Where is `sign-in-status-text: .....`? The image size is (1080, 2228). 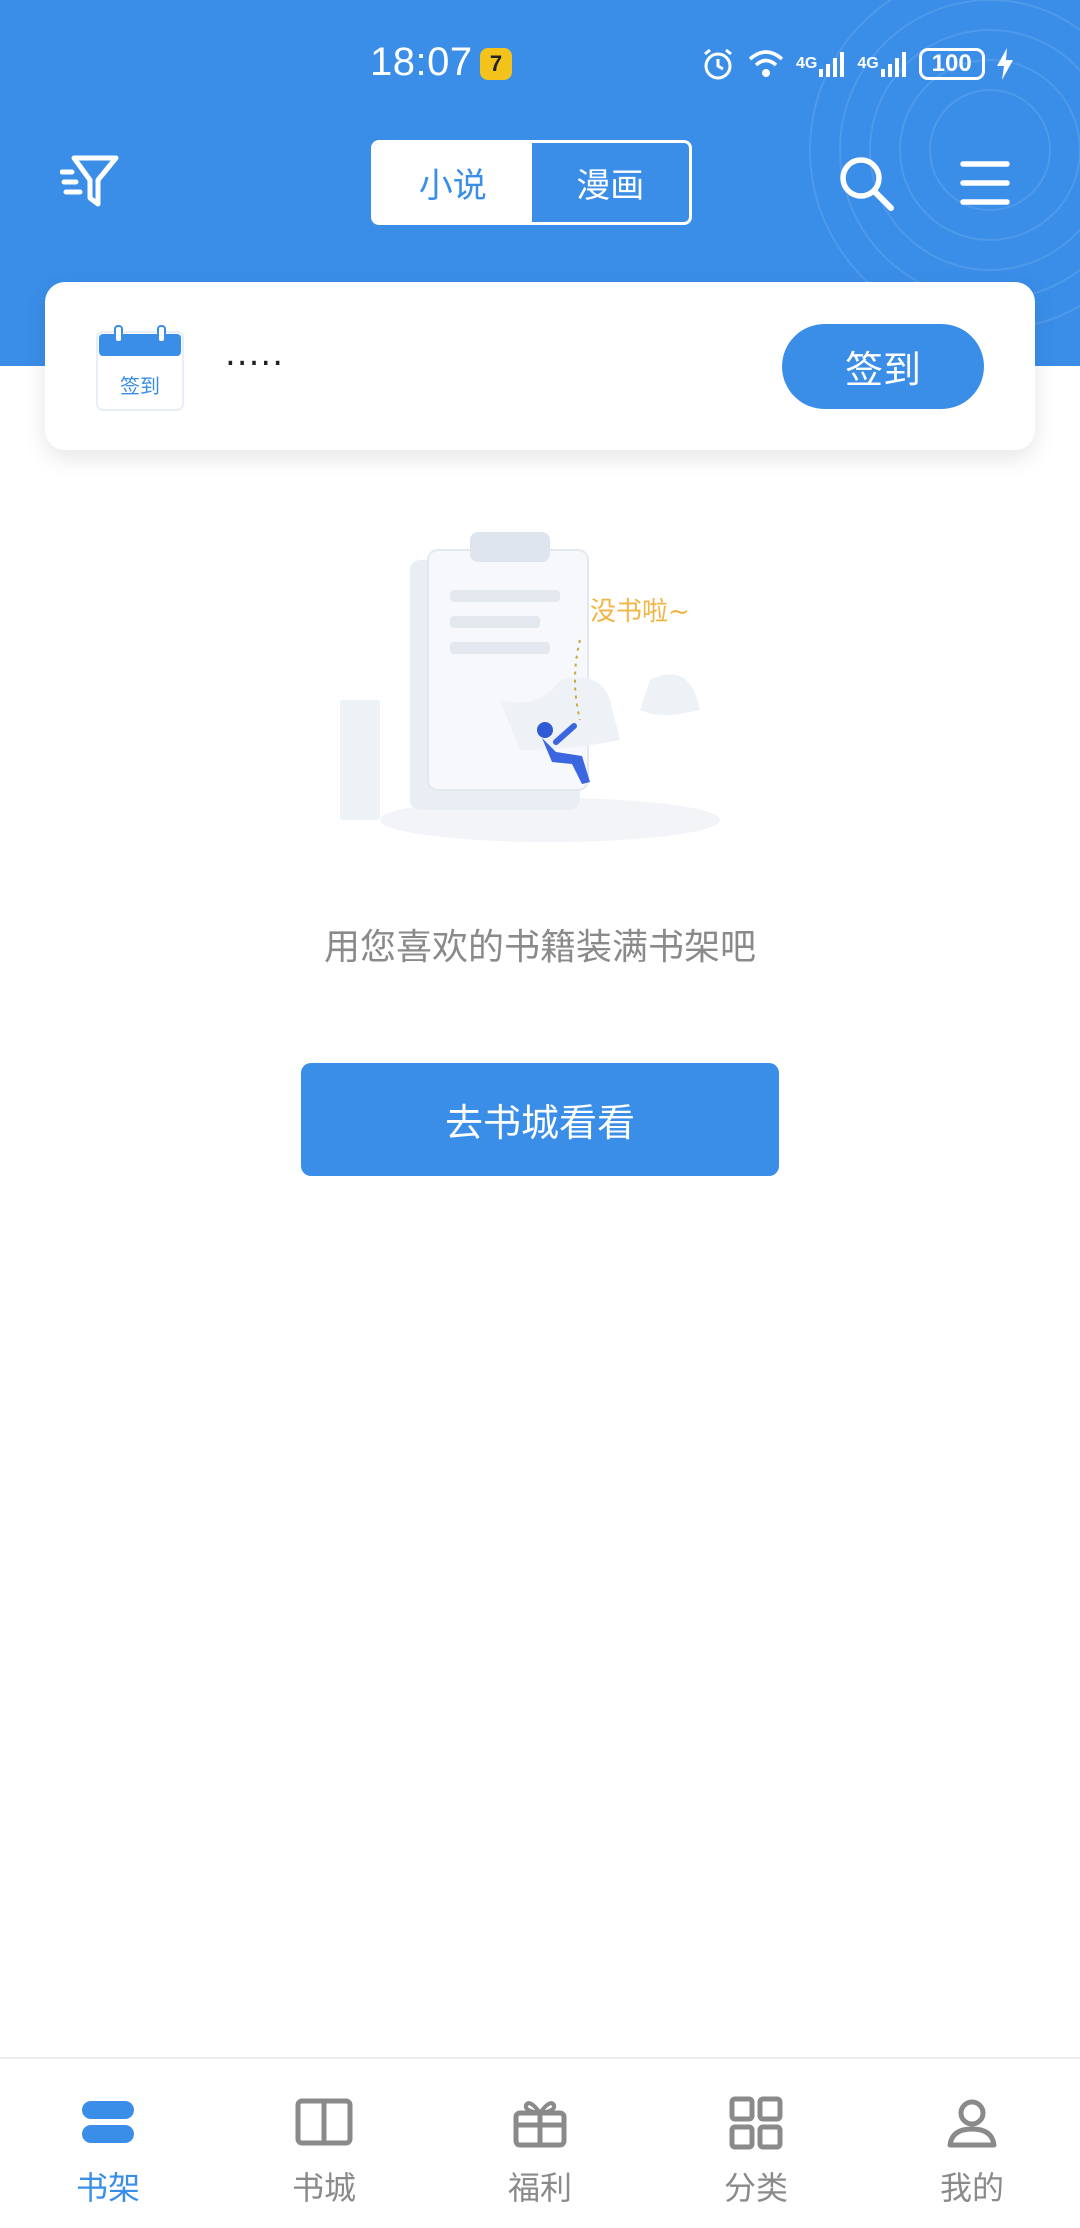 sign-in-status-text: ..... is located at coordinates (255, 354).